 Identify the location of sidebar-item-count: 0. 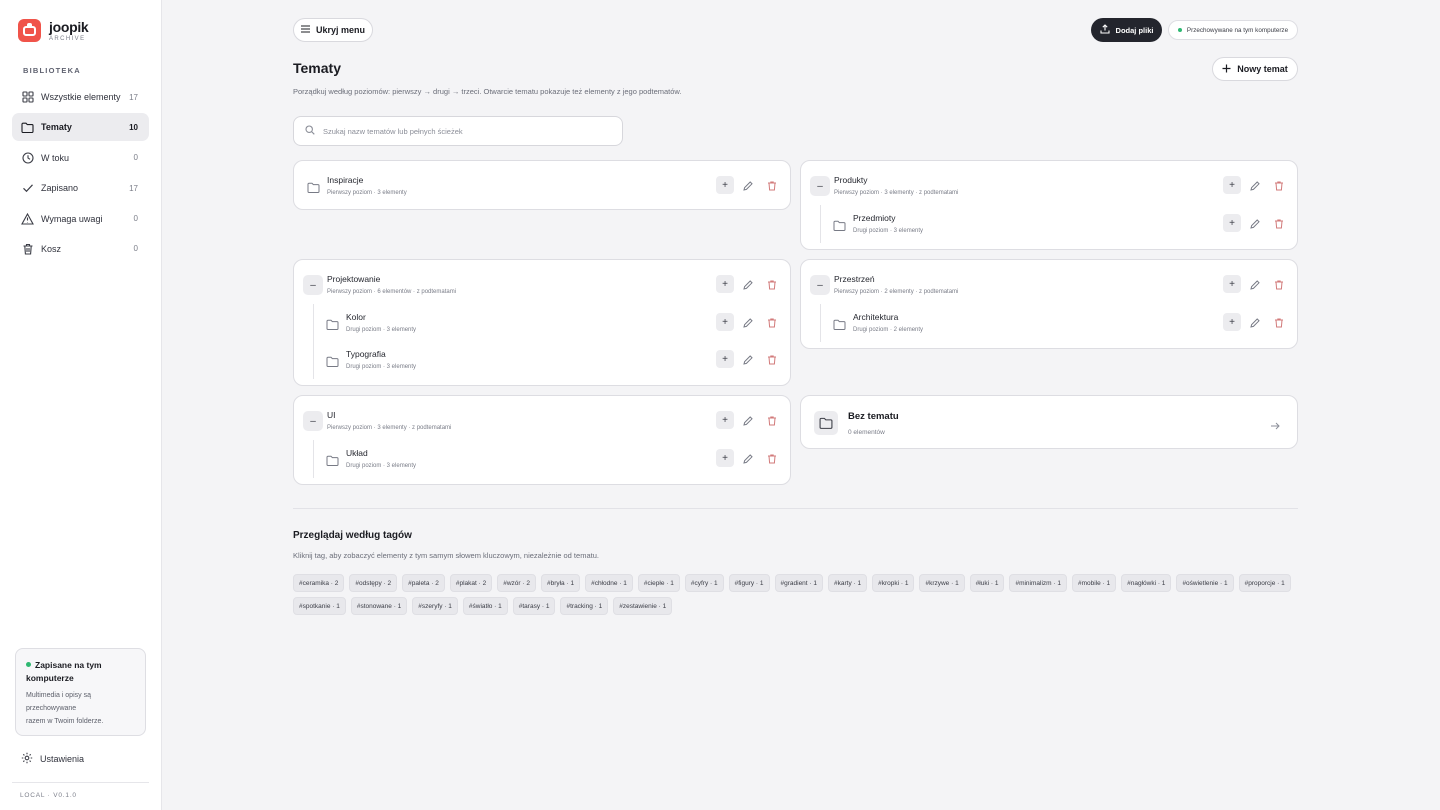
(135, 219).